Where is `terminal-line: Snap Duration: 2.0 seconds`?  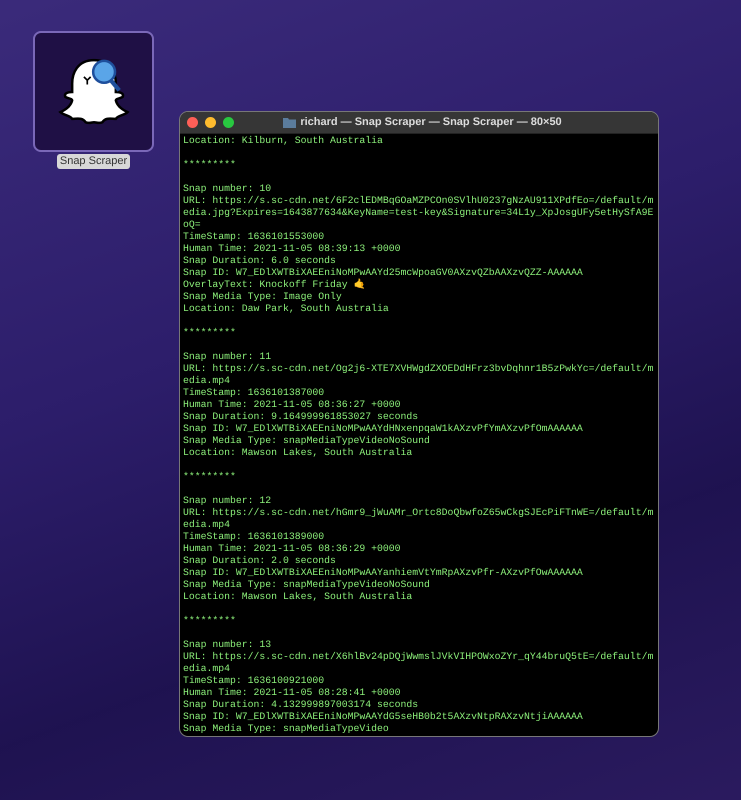 terminal-line: Snap Duration: 2.0 seconds is located at coordinates (259, 561).